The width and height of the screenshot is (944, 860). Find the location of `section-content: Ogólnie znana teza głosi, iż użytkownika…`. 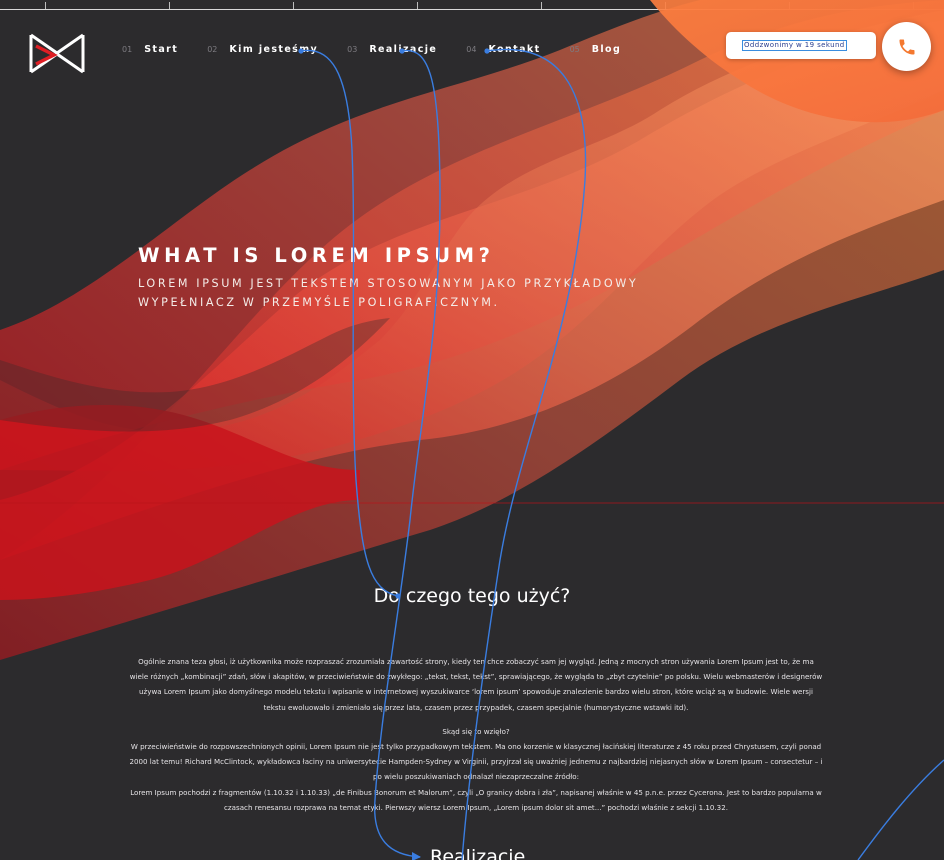

section-content: Ogólnie znana teza głosi, iż użytkownika… is located at coordinates (476, 734).